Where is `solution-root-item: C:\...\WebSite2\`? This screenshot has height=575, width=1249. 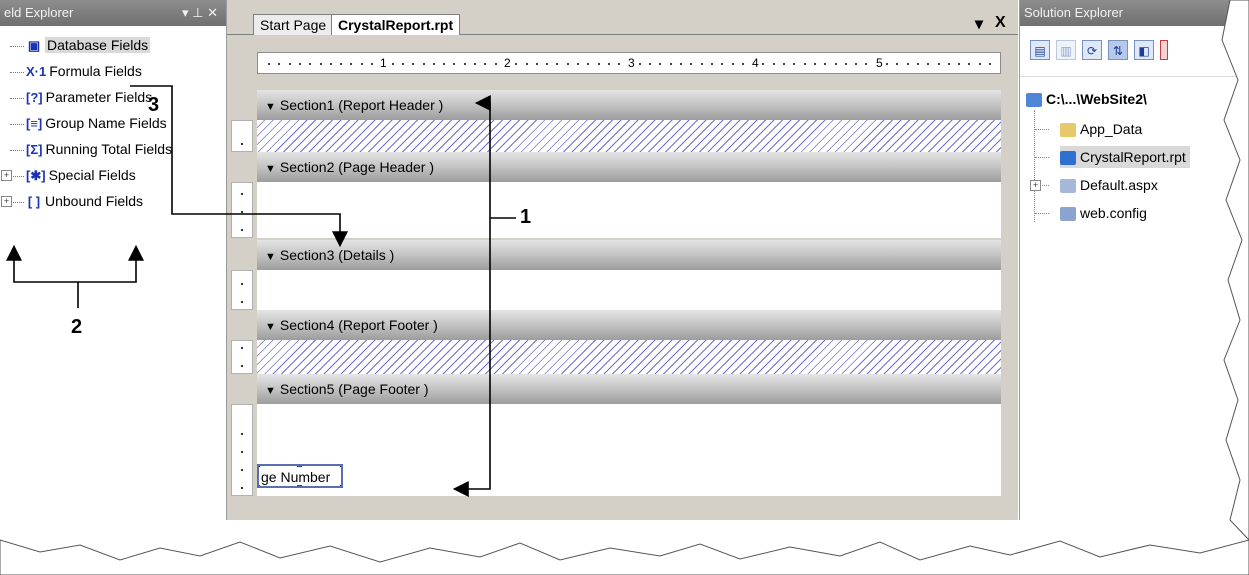
solution-root-item: C:\...\WebSite2\ is located at coordinates (1086, 99).